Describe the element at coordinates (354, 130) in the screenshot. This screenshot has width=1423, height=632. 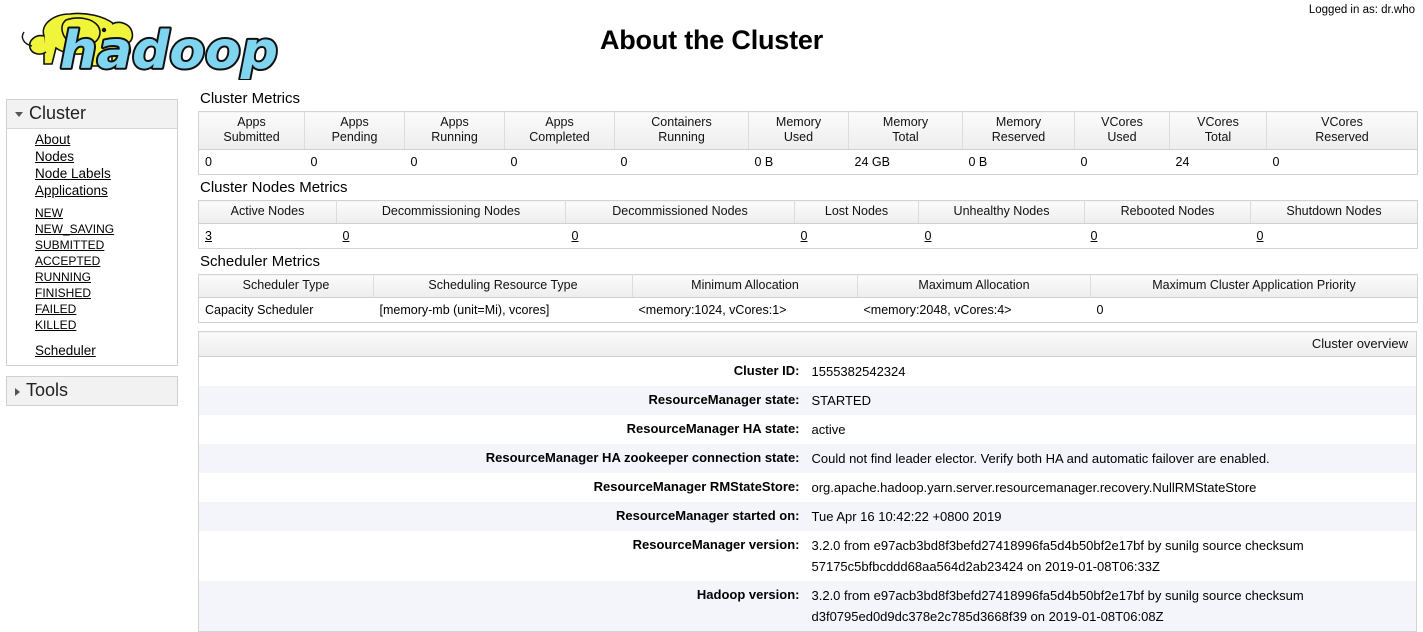
I see `col-apps-pending: Apps Pending` at that location.